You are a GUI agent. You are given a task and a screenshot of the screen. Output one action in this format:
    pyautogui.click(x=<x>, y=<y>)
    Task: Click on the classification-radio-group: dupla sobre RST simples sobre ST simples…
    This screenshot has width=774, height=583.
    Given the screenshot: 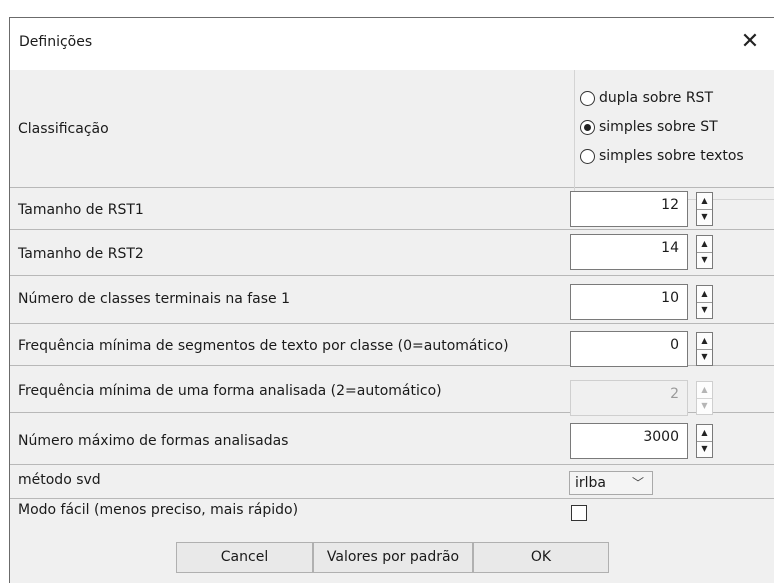 What is the action you would take?
    pyautogui.click(x=674, y=135)
    